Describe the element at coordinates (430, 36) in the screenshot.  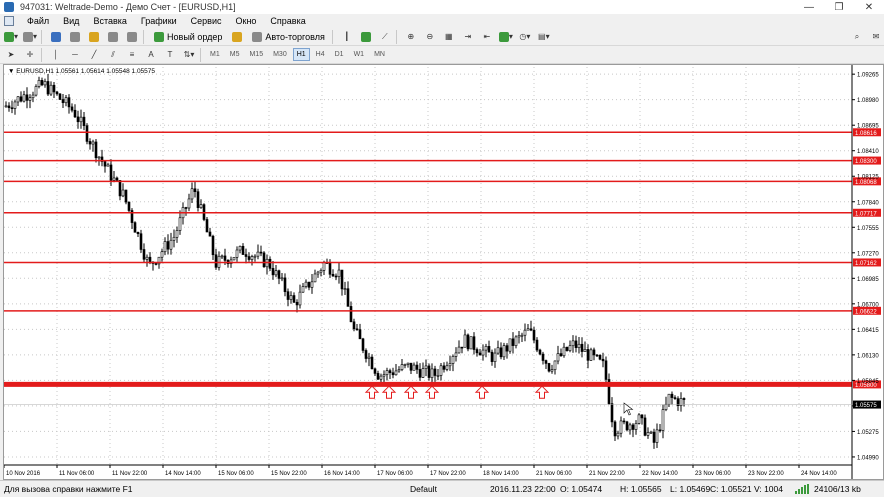
I see `zoom-out-icon: ⊖` at that location.